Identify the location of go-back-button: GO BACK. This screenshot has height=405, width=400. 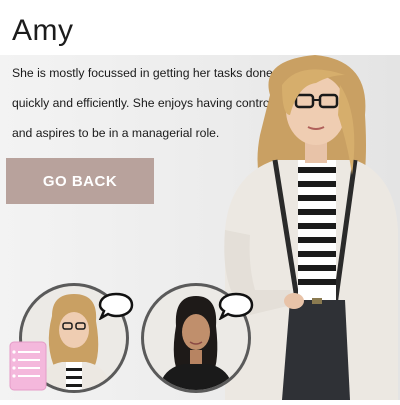
(80, 181).